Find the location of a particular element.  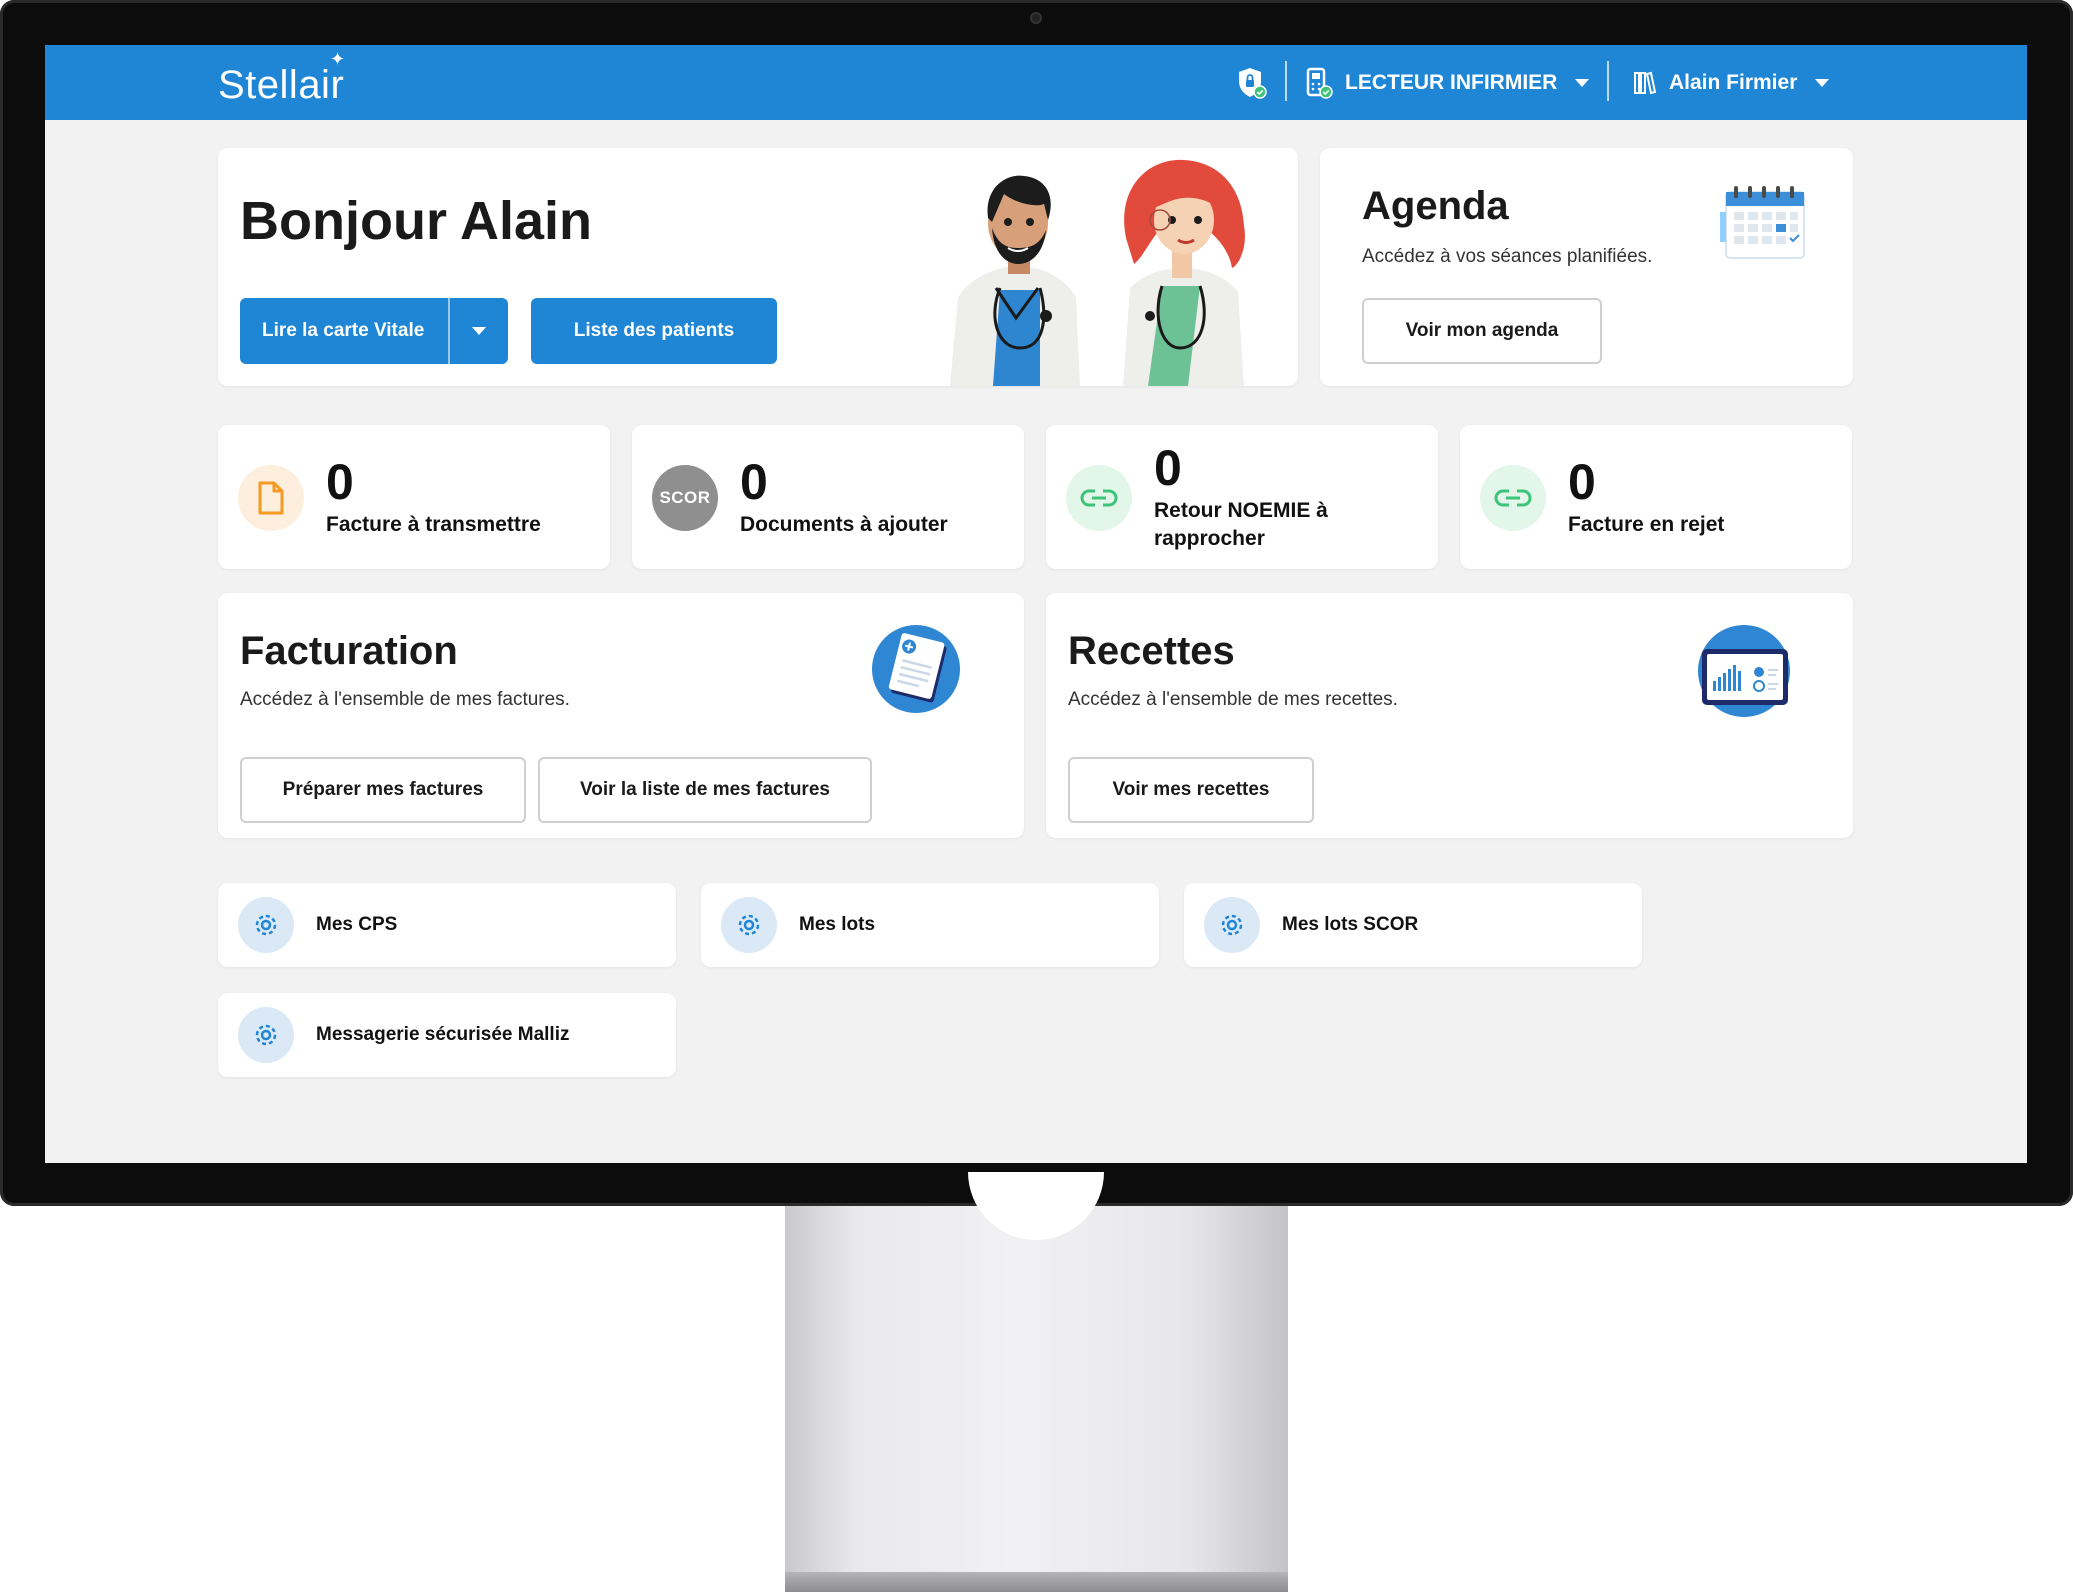

logo-star-icon: ✦ is located at coordinates (338, 59).